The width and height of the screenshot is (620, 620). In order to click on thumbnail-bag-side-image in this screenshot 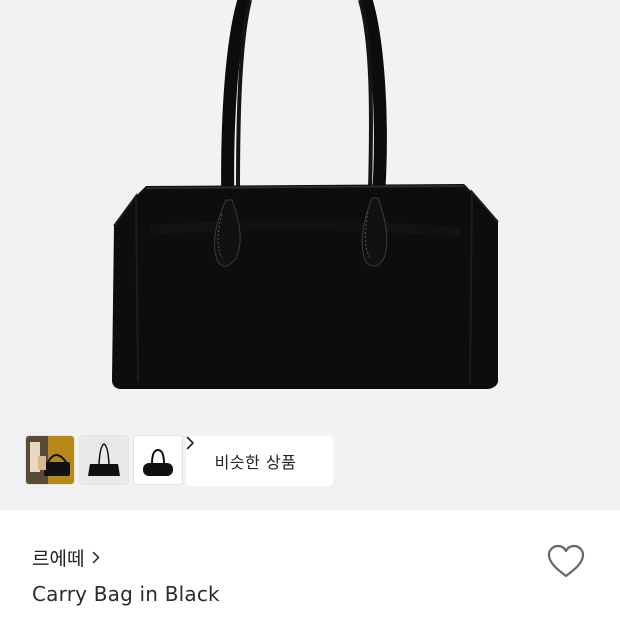, I will do `click(158, 460)`.